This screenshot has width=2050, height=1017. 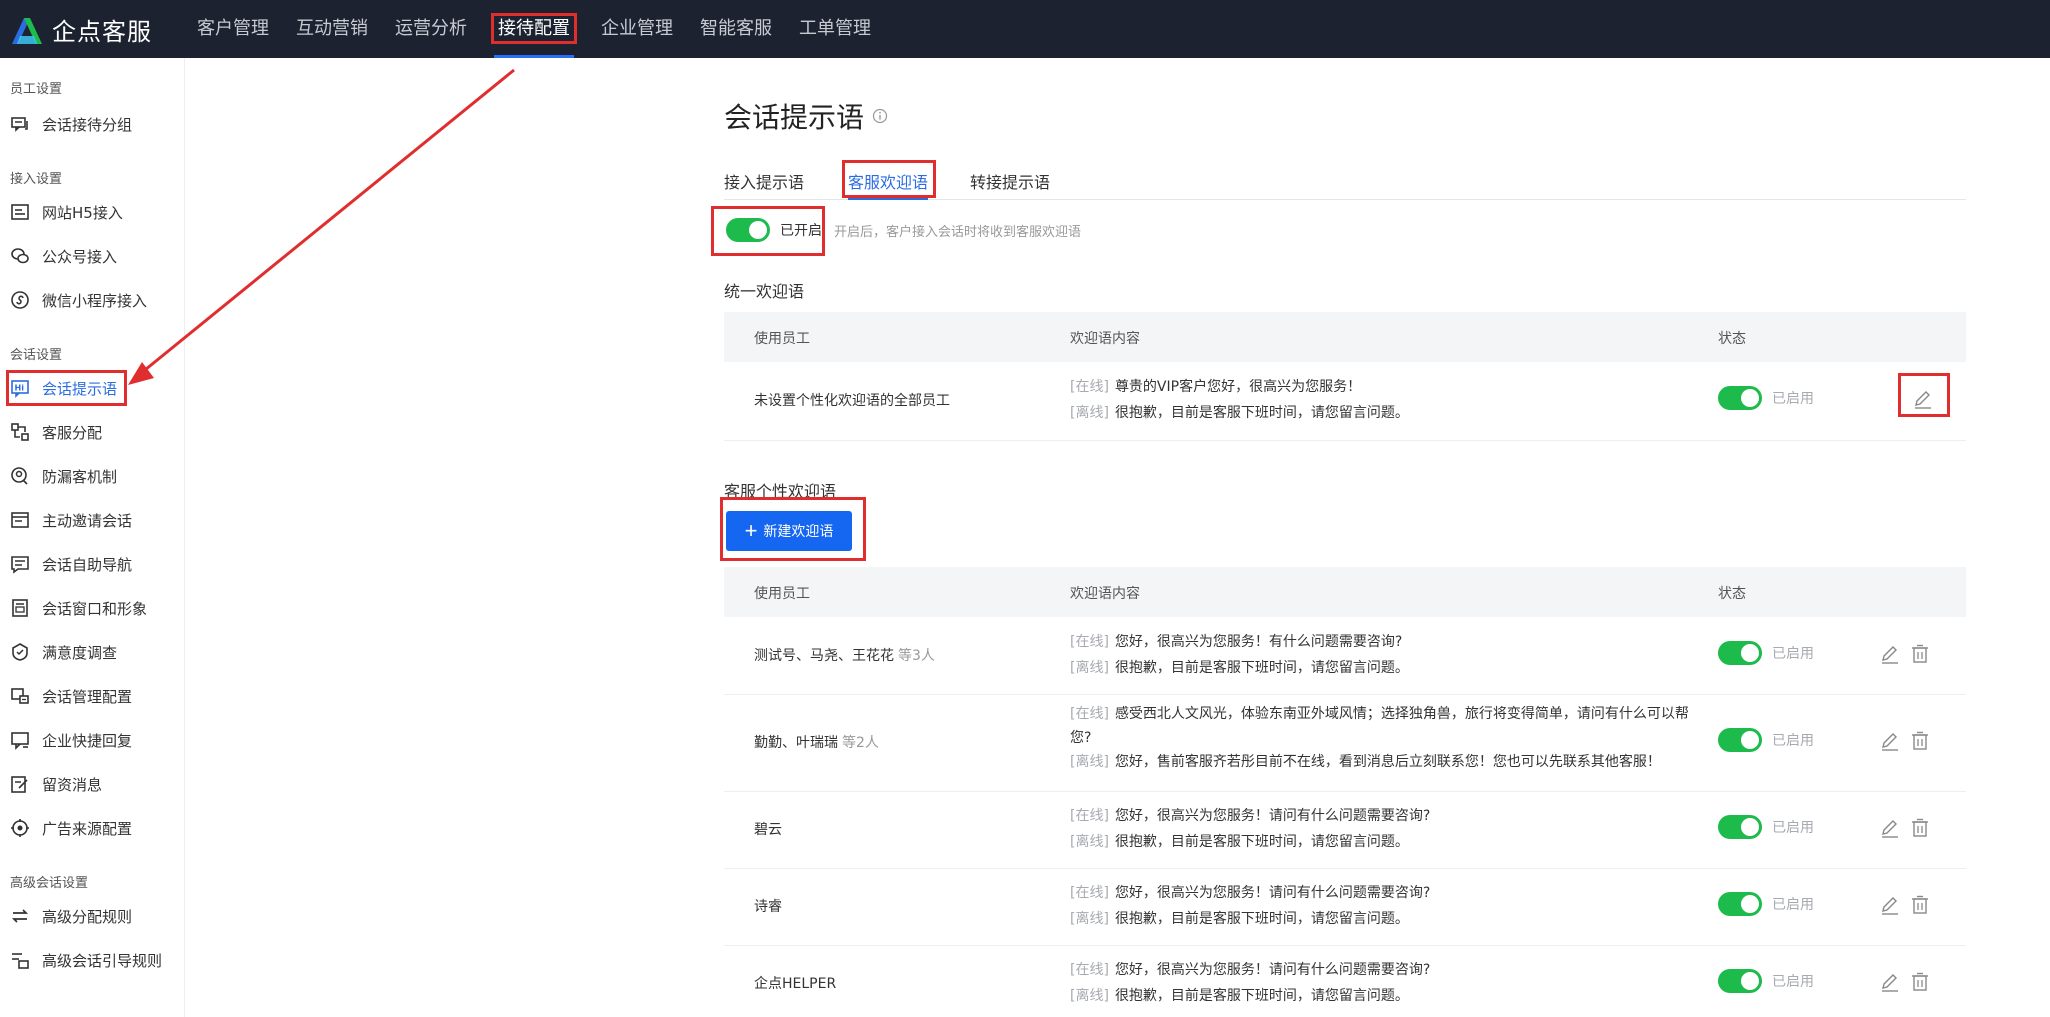 I want to click on badge-icon, so click(x=20, y=652).